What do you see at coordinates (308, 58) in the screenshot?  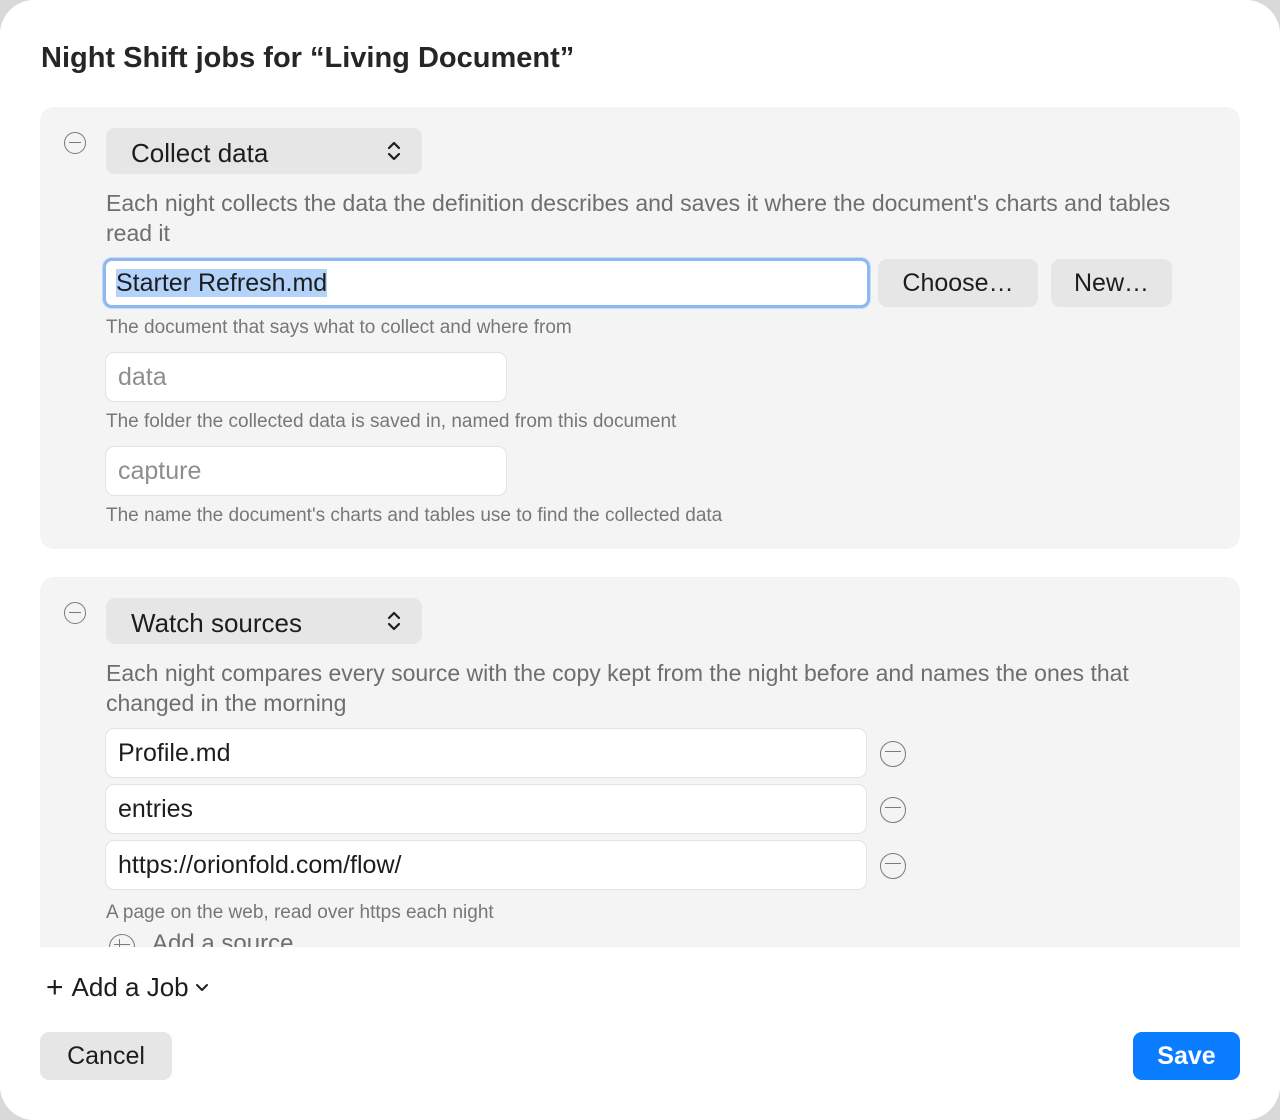 I see `dialog-title: Night Shift jobs for “Living Document”` at bounding box center [308, 58].